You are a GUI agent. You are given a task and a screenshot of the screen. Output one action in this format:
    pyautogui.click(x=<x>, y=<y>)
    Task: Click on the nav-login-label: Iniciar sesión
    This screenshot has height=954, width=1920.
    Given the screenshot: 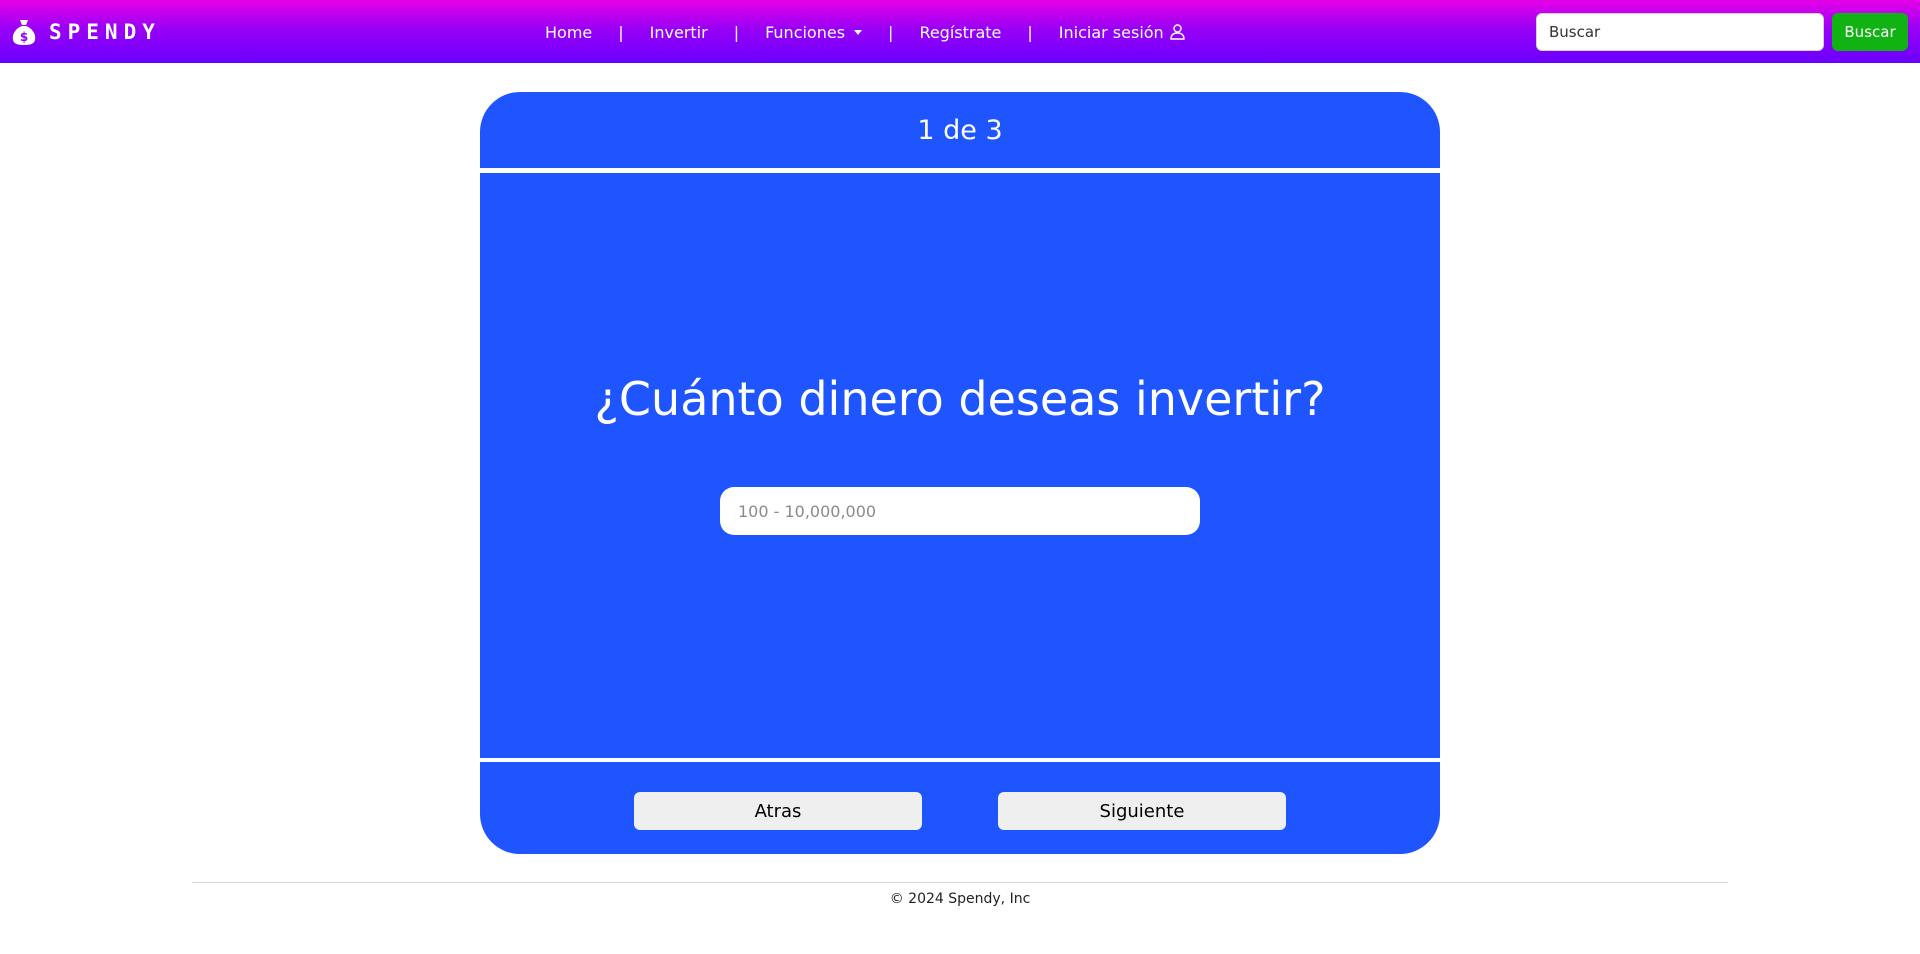 What is the action you would take?
    pyautogui.click(x=1111, y=32)
    